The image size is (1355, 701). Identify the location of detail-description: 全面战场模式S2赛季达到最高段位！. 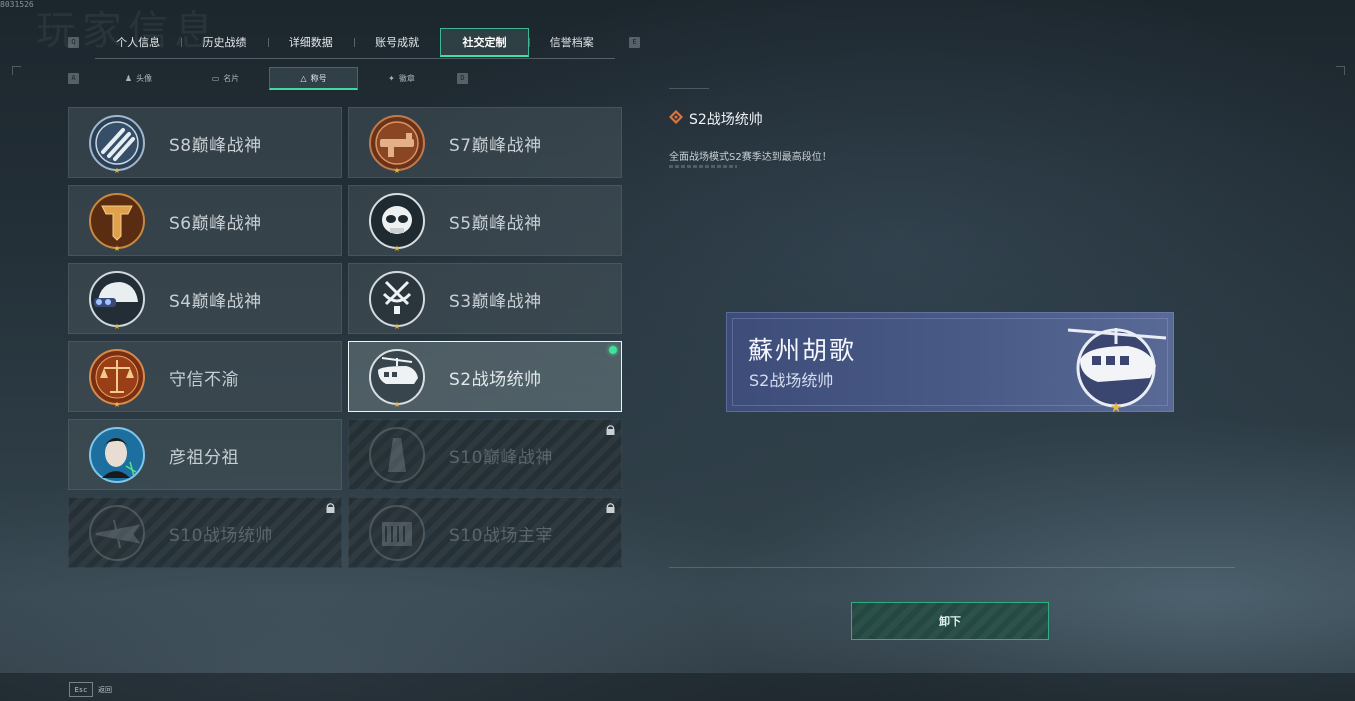
(750, 157).